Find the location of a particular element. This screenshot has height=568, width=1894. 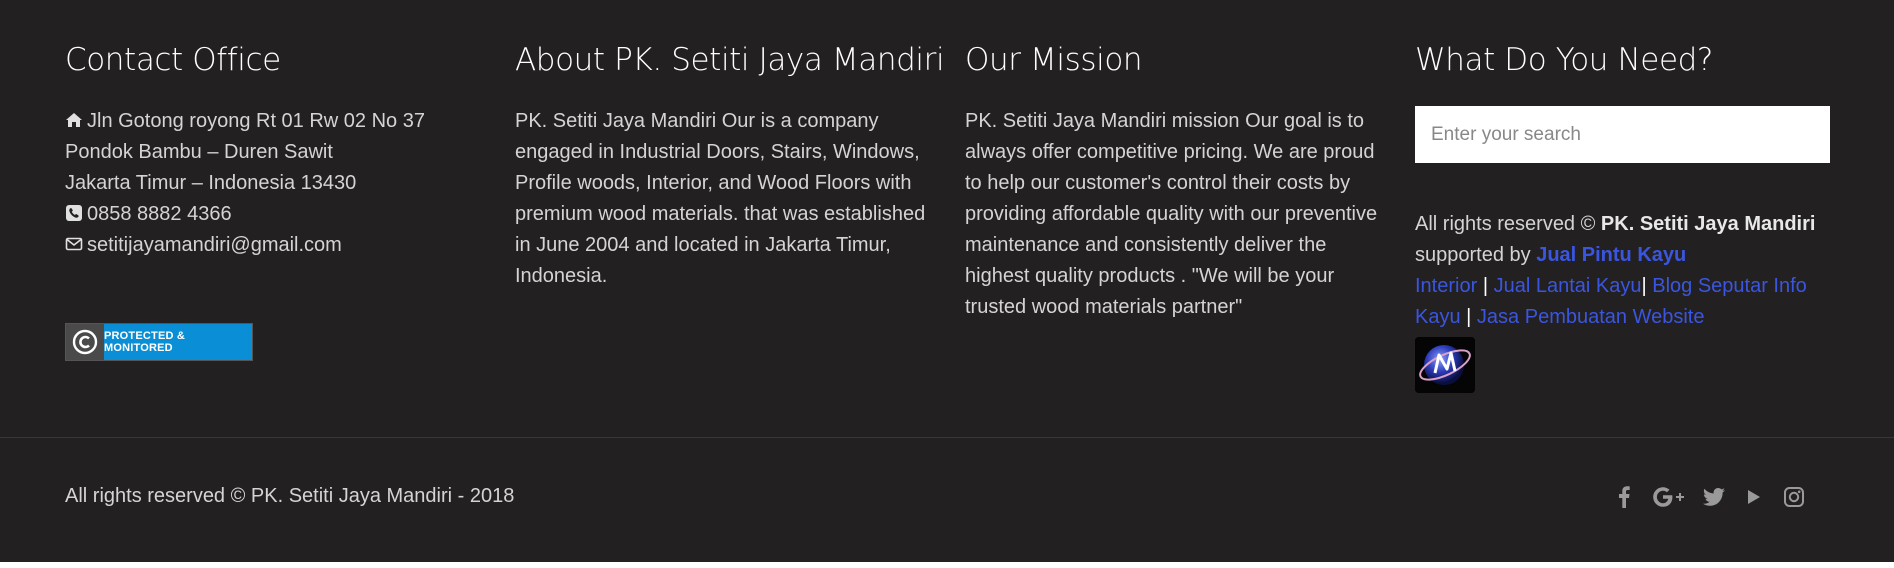

jasa-pembuatan-website-link: Jasa Pembuatan Website is located at coordinates (1591, 317).